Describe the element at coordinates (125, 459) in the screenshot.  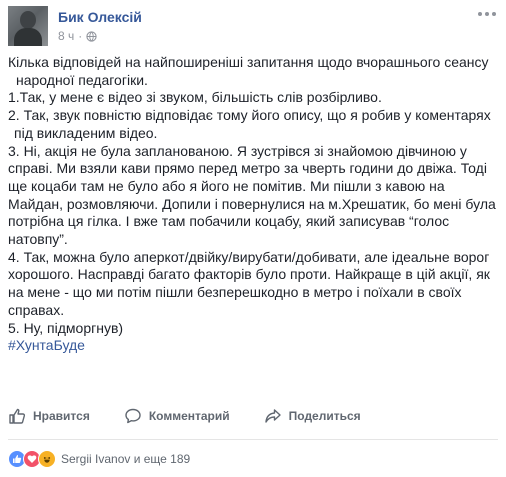
I see `reactions-summary: Sergii Ivanov и еще 189` at that location.